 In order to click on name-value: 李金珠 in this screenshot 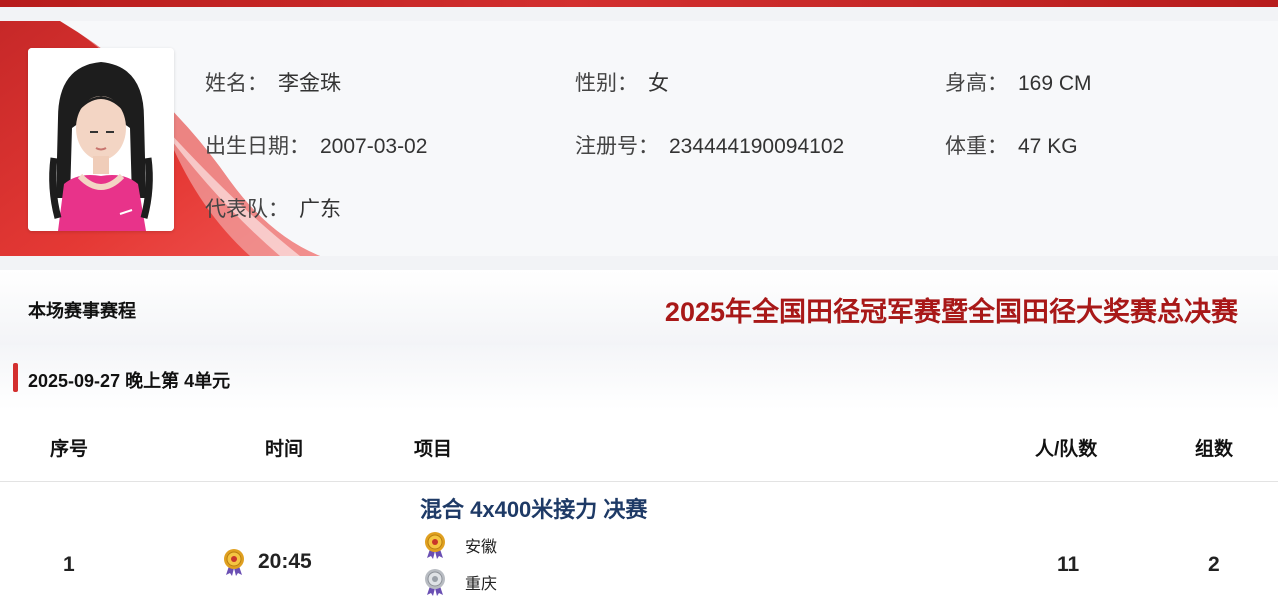, I will do `click(309, 83)`.